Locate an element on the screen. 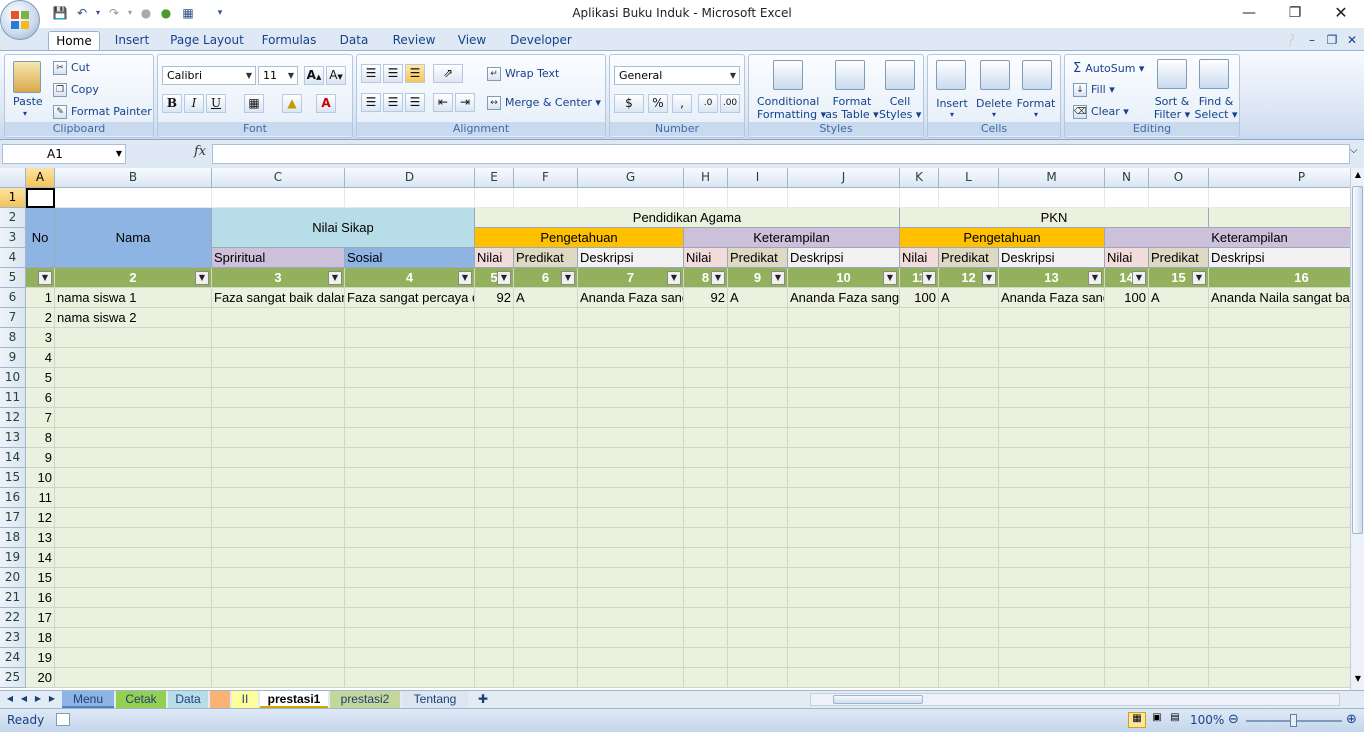  font-color-button: A is located at coordinates (326, 103).